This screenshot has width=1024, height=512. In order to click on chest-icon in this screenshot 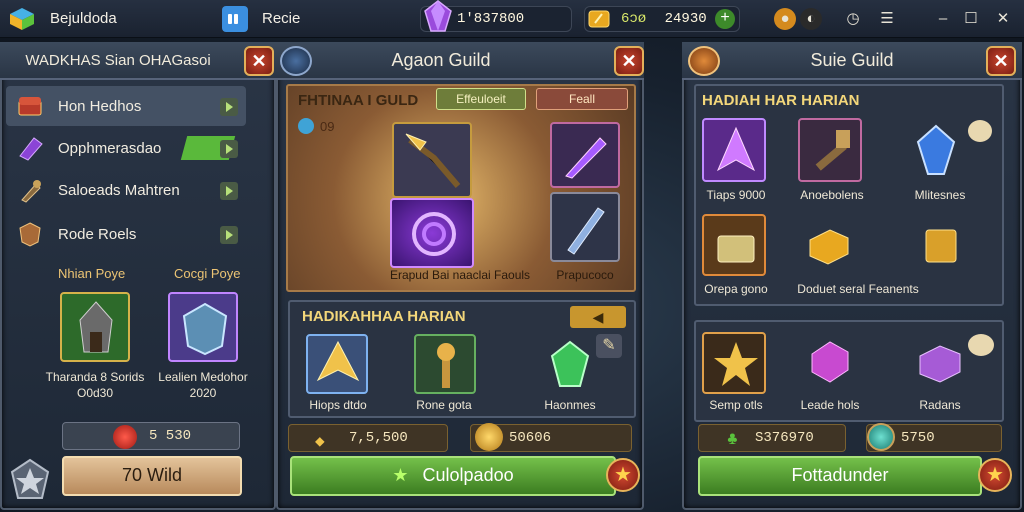, I will do `click(30, 106)`.